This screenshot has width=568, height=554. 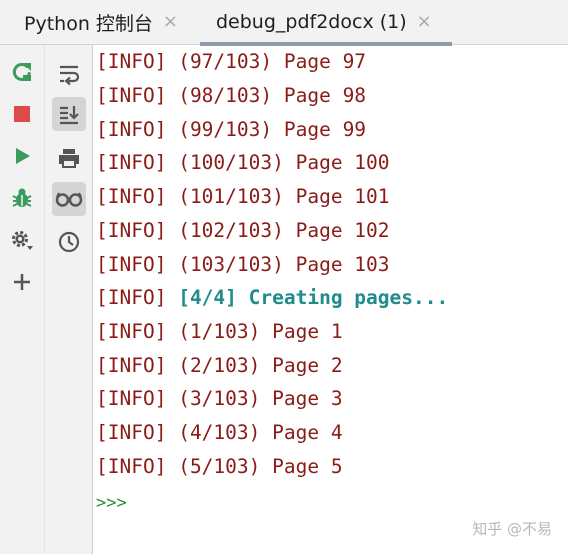 I want to click on add-button, so click(x=22, y=282).